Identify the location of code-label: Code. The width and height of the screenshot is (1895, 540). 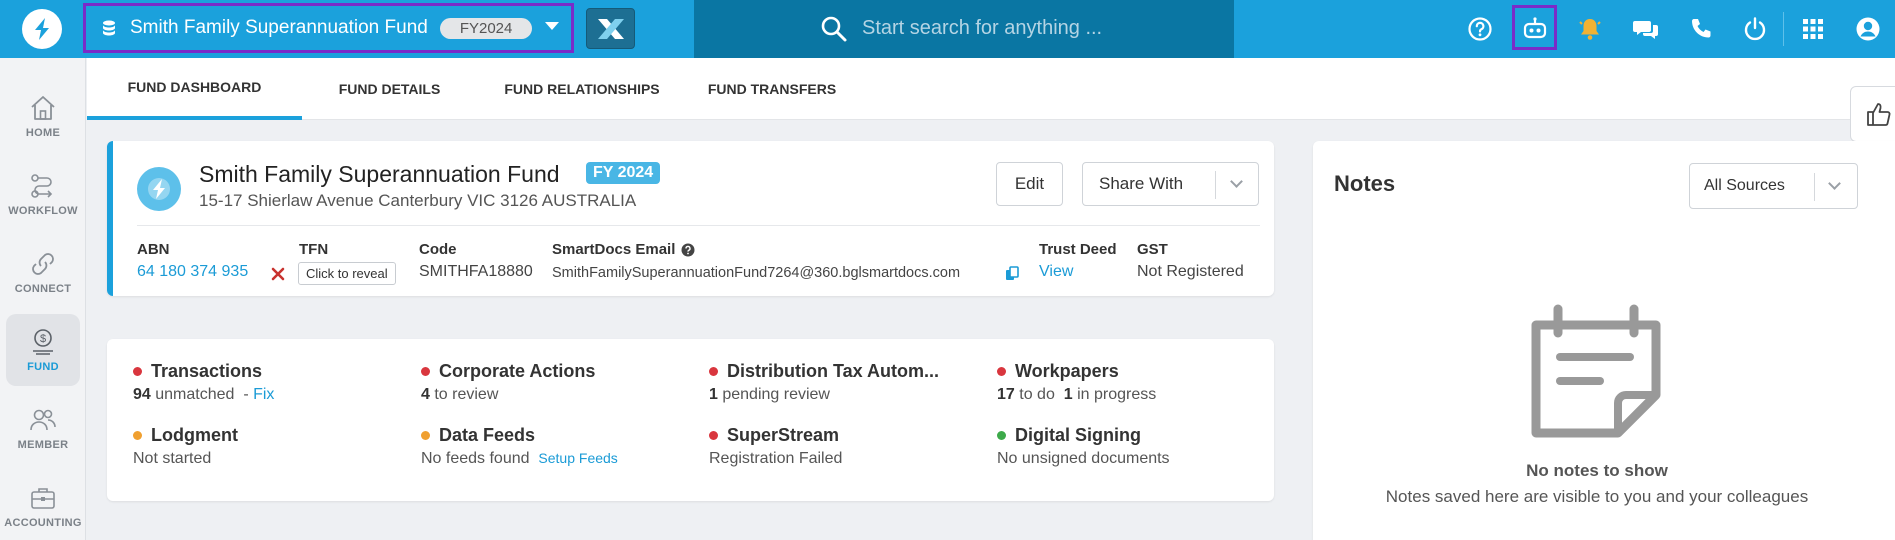
(438, 249).